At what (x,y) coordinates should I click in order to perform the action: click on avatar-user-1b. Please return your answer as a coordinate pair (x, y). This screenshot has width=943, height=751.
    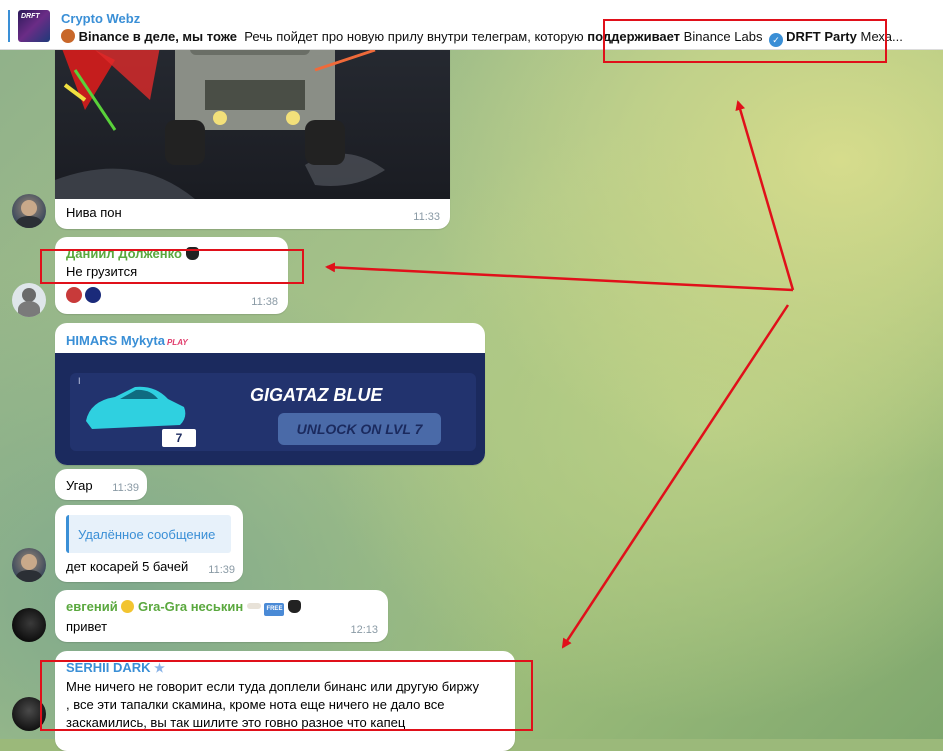
    Looking at the image, I should click on (29, 565).